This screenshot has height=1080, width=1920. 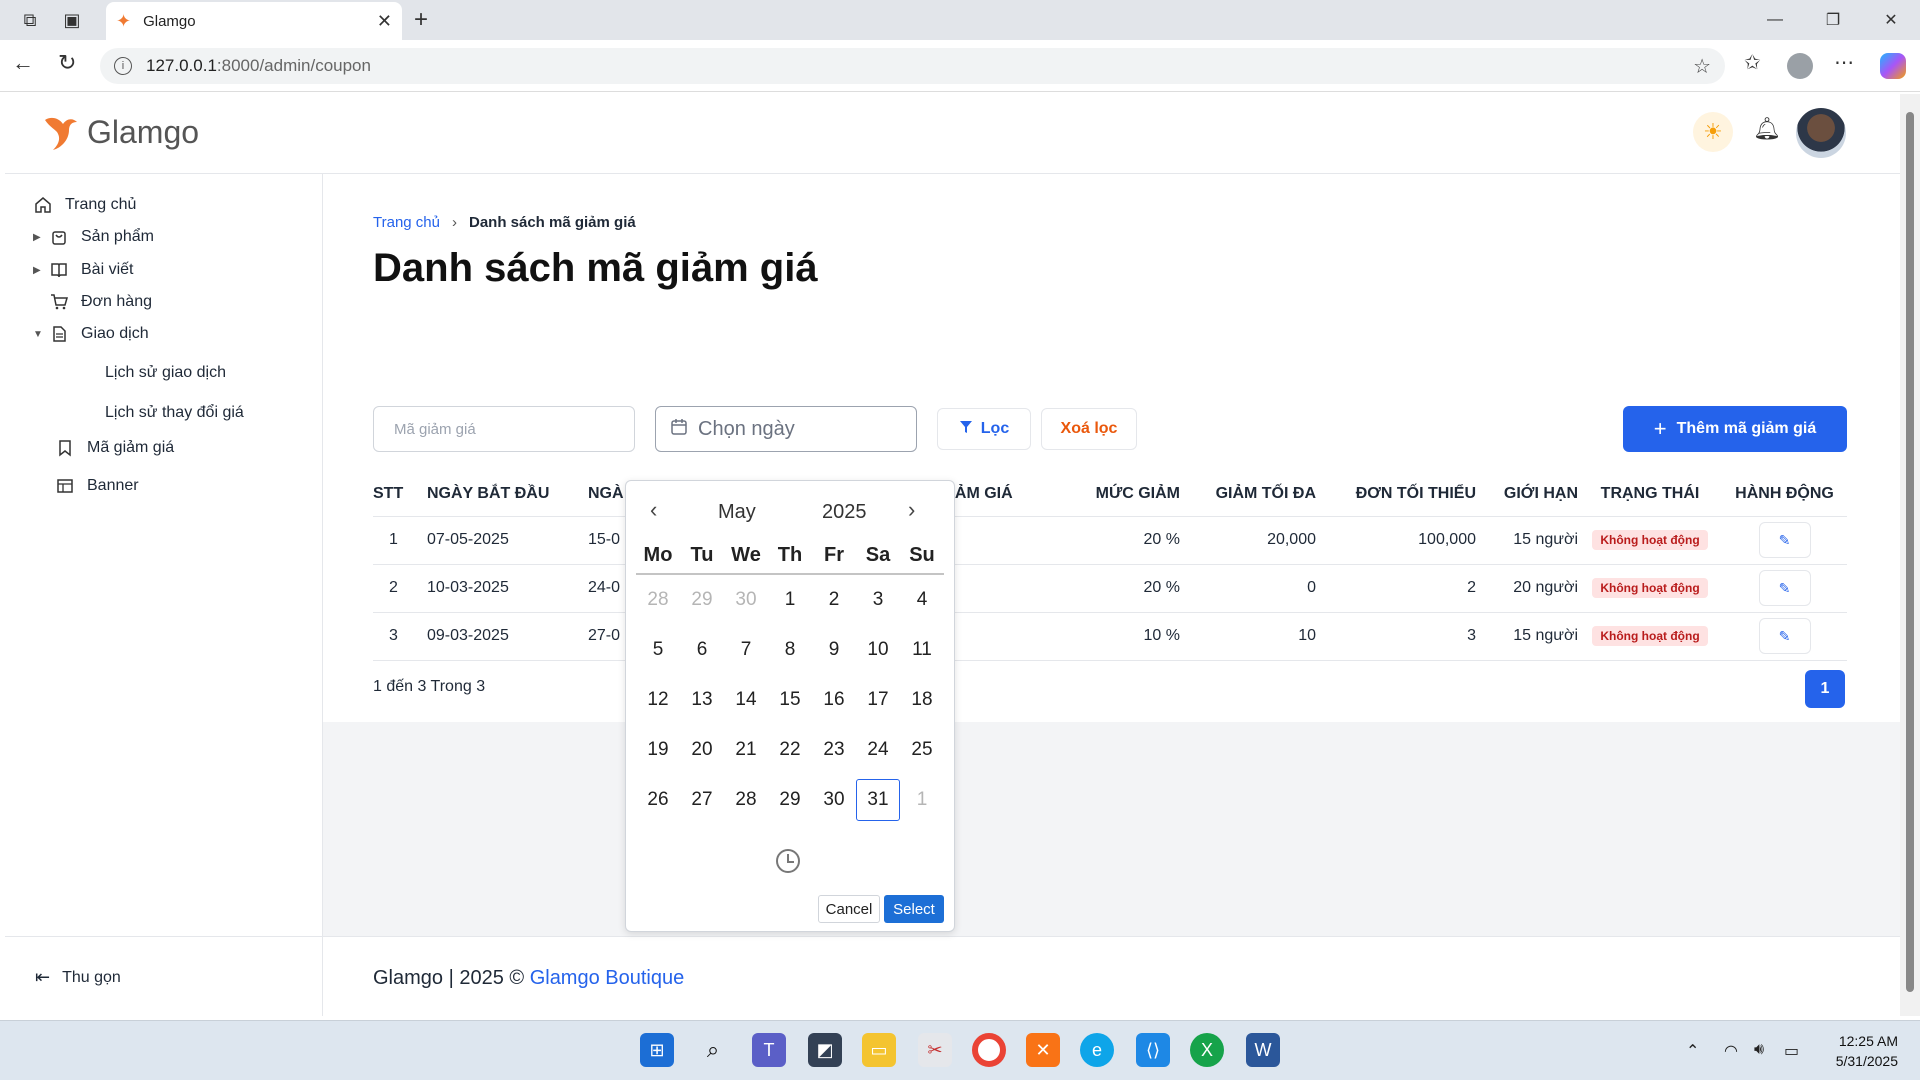 What do you see at coordinates (1527, 494) in the screenshot?
I see `col-limit: GIỚI HẠN` at bounding box center [1527, 494].